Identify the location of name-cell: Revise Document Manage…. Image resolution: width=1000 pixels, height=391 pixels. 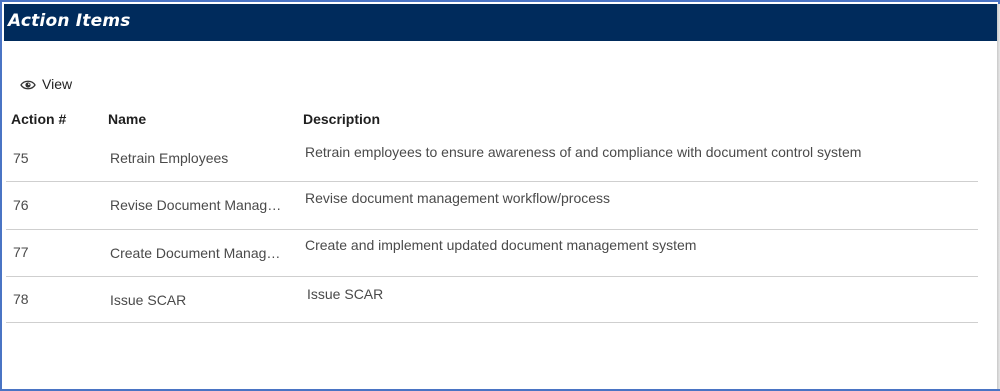
(196, 205).